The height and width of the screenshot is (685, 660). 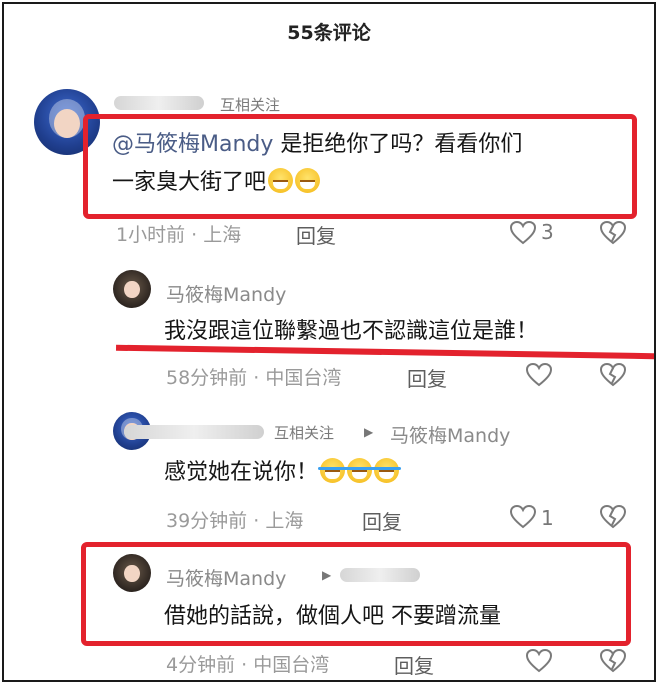 I want to click on like-count: 1, so click(x=547, y=518).